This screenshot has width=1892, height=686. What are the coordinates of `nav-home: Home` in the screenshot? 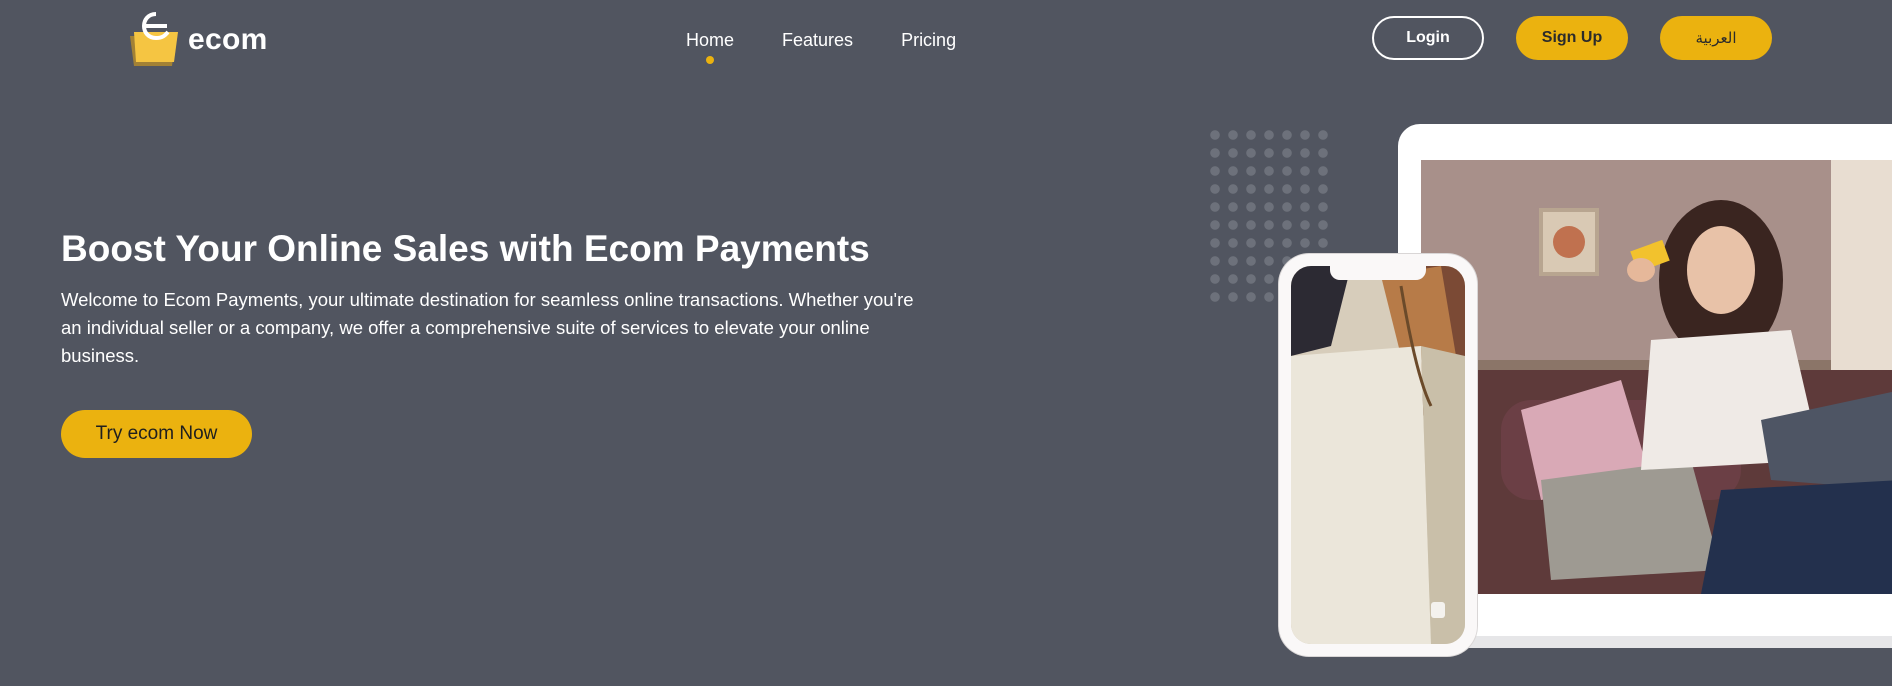 It's located at (710, 47).